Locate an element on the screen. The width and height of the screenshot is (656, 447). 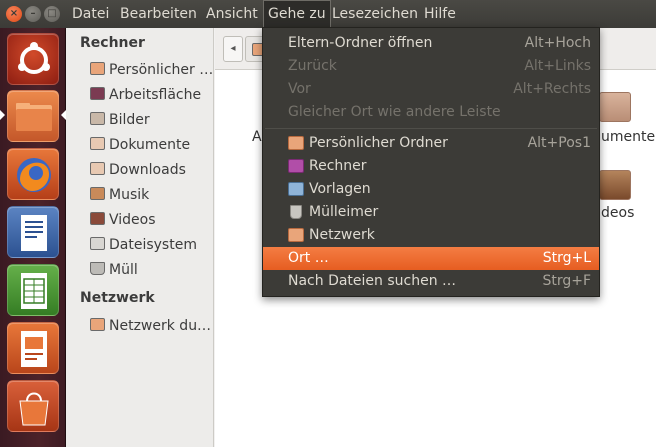
files-launcher-button is located at coordinates (33, 116).